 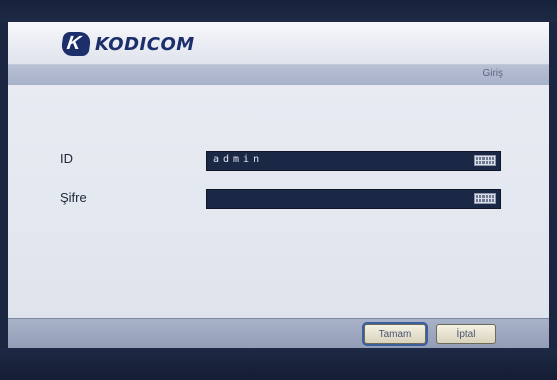 I want to click on title-strip: Giriş, so click(x=278, y=75).